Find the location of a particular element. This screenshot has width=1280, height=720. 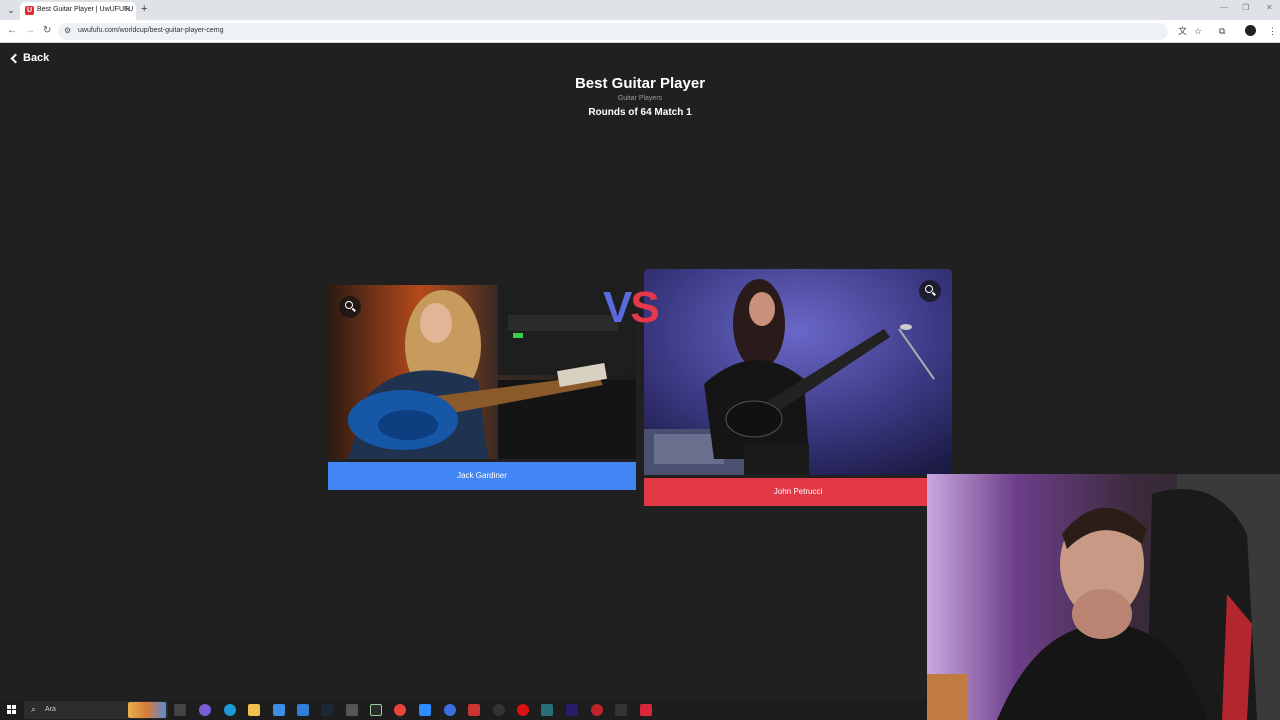

store-icon is located at coordinates (279, 710).